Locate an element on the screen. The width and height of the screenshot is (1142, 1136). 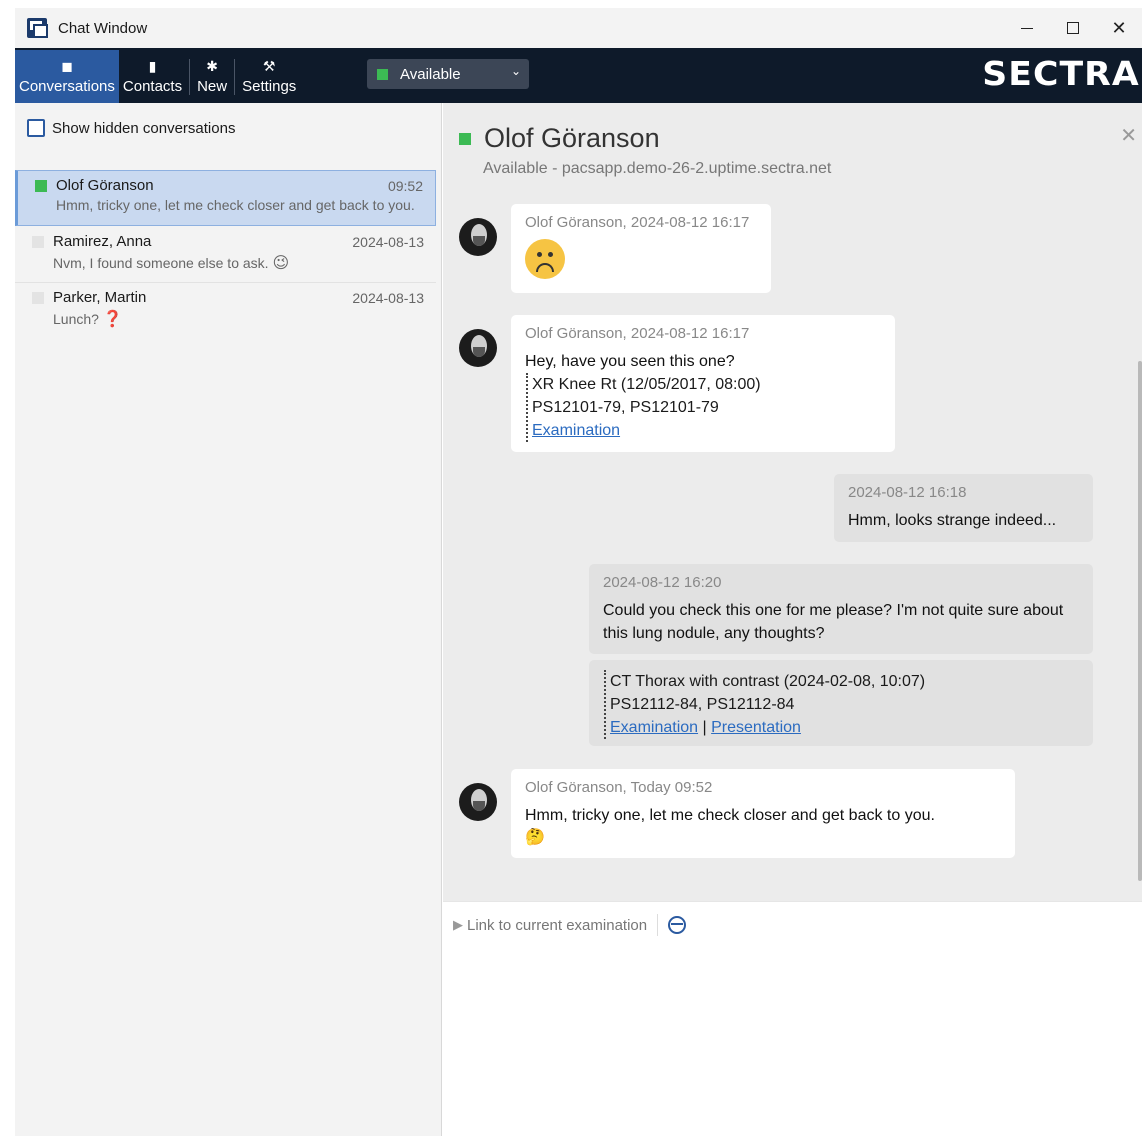
conversation-time: 09:52 is located at coordinates (405, 185).